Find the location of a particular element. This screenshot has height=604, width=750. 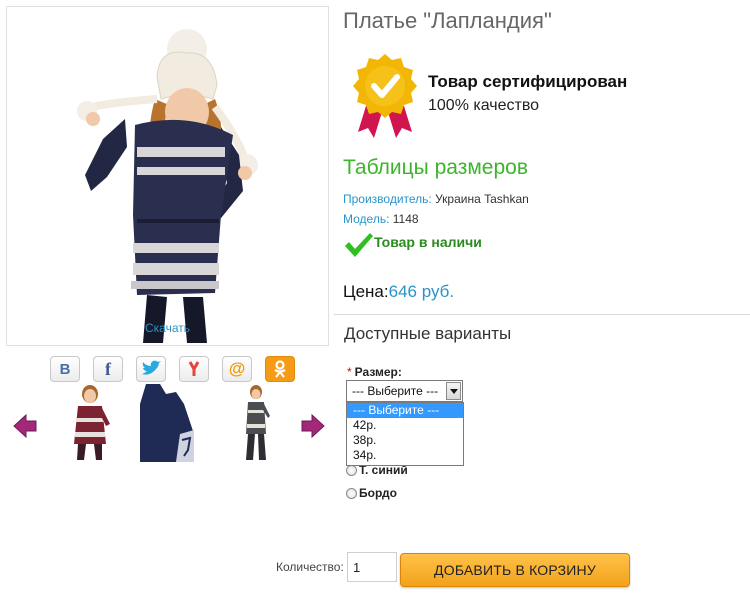

model-row: Модель: 1148 is located at coordinates (381, 219).